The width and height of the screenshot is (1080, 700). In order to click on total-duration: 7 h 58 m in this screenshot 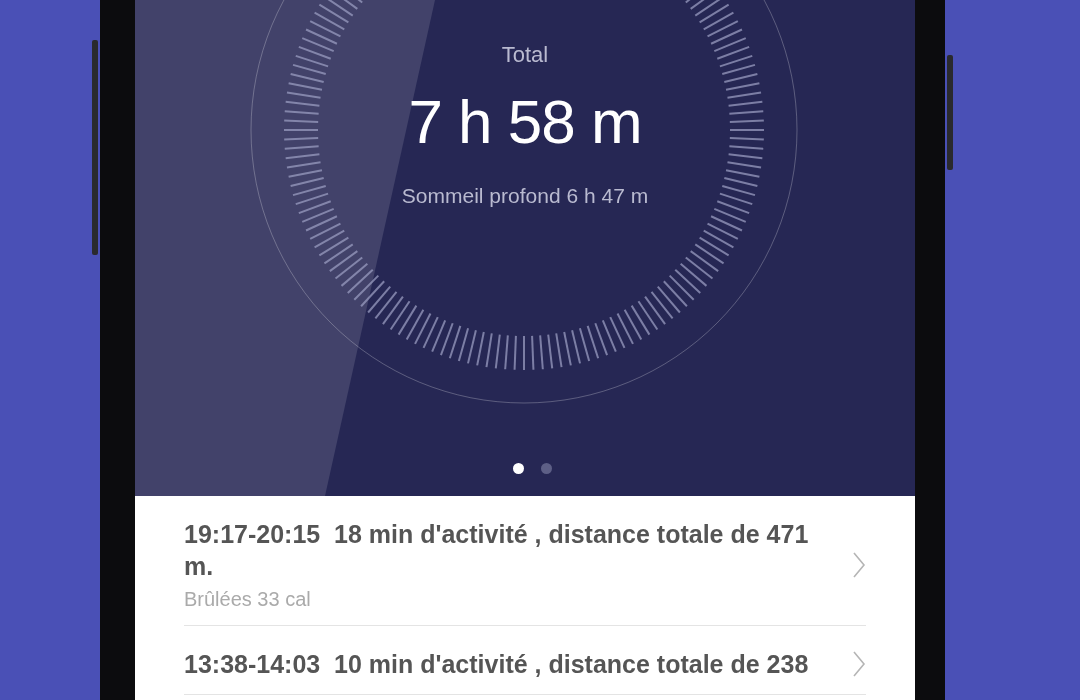, I will do `click(525, 122)`.